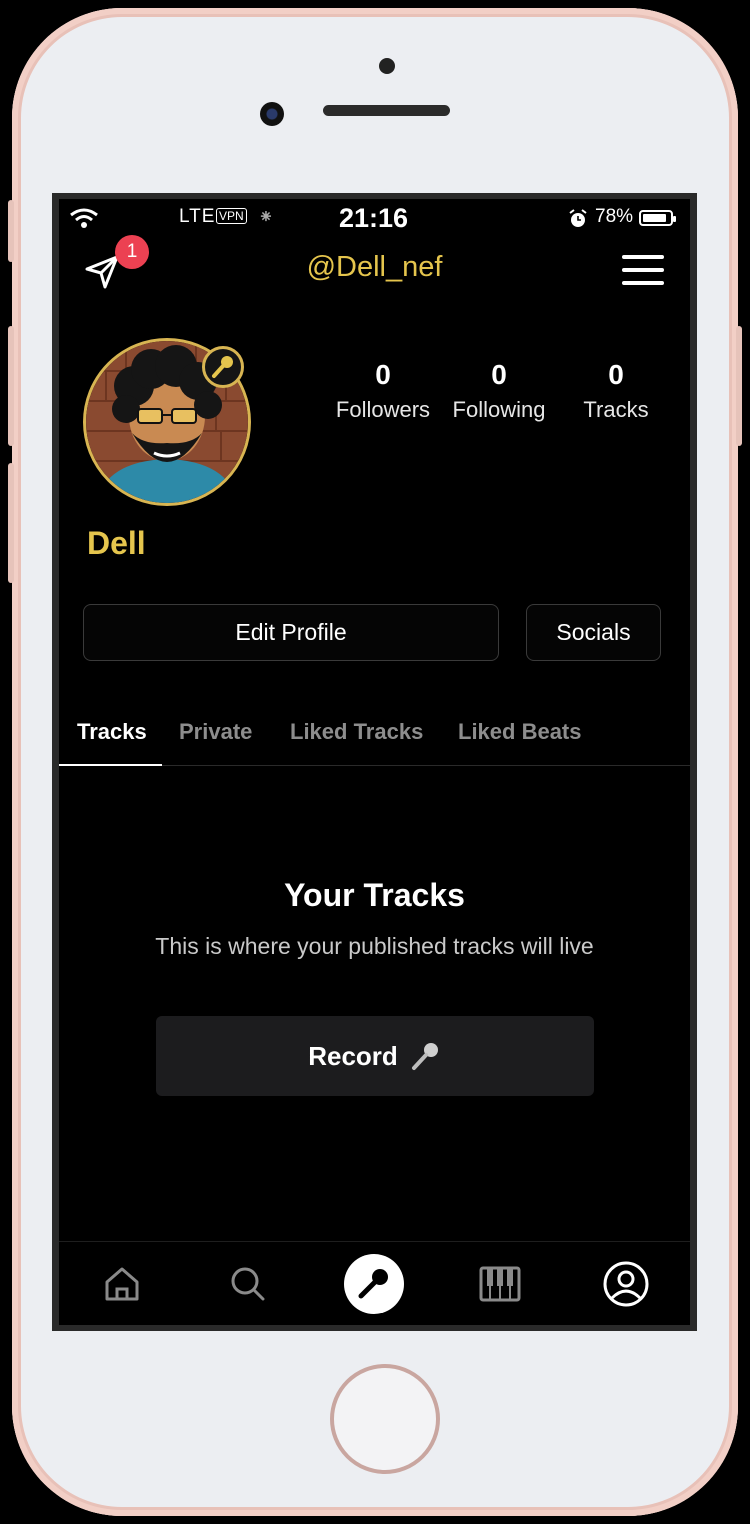  What do you see at coordinates (643, 271) in the screenshot?
I see `hamburger-menu-icon` at bounding box center [643, 271].